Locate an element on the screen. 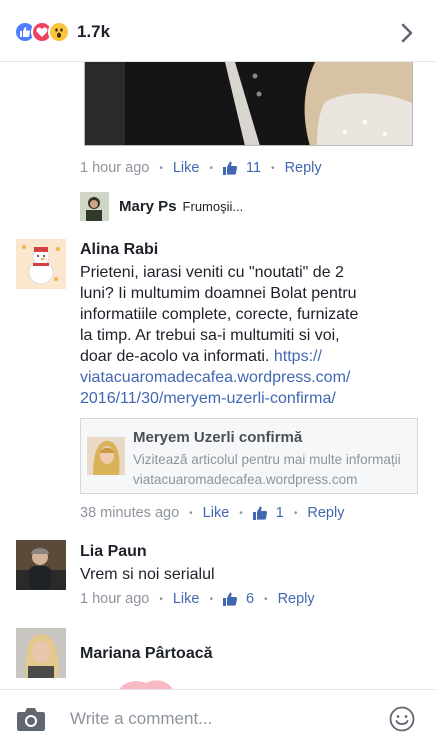 The height and width of the screenshot is (747, 435). comment-link: https:// is located at coordinates (298, 356).